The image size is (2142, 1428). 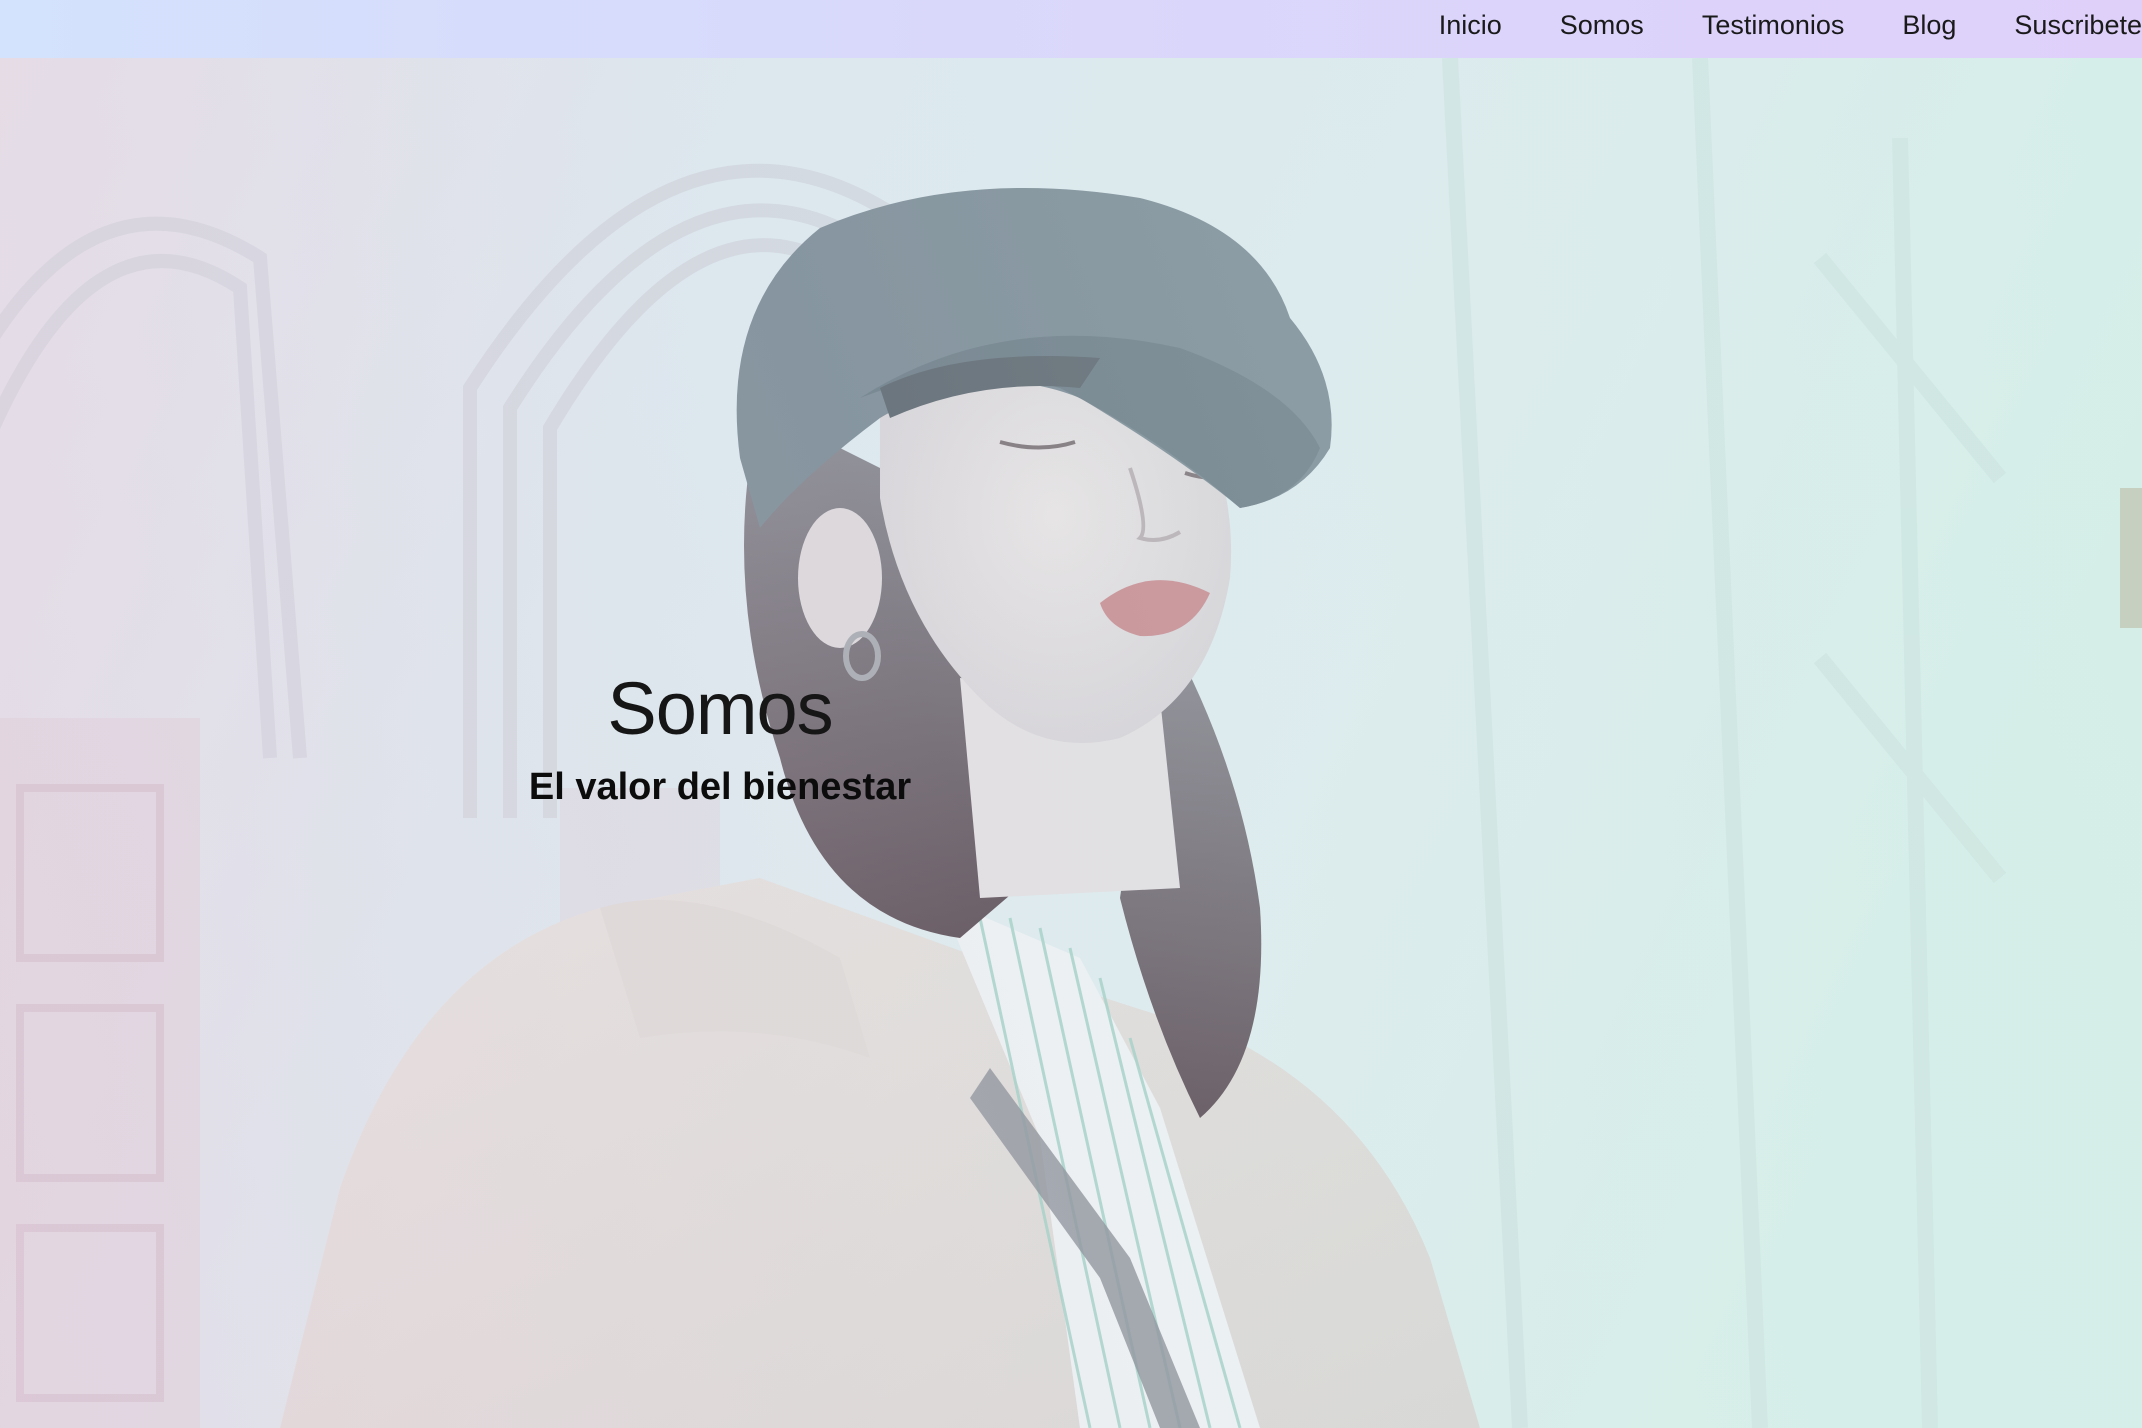 What do you see at coordinates (1071, 29) in the screenshot?
I see `top-navbar: Inicio Somos Testimonios Blog Suscribete` at bounding box center [1071, 29].